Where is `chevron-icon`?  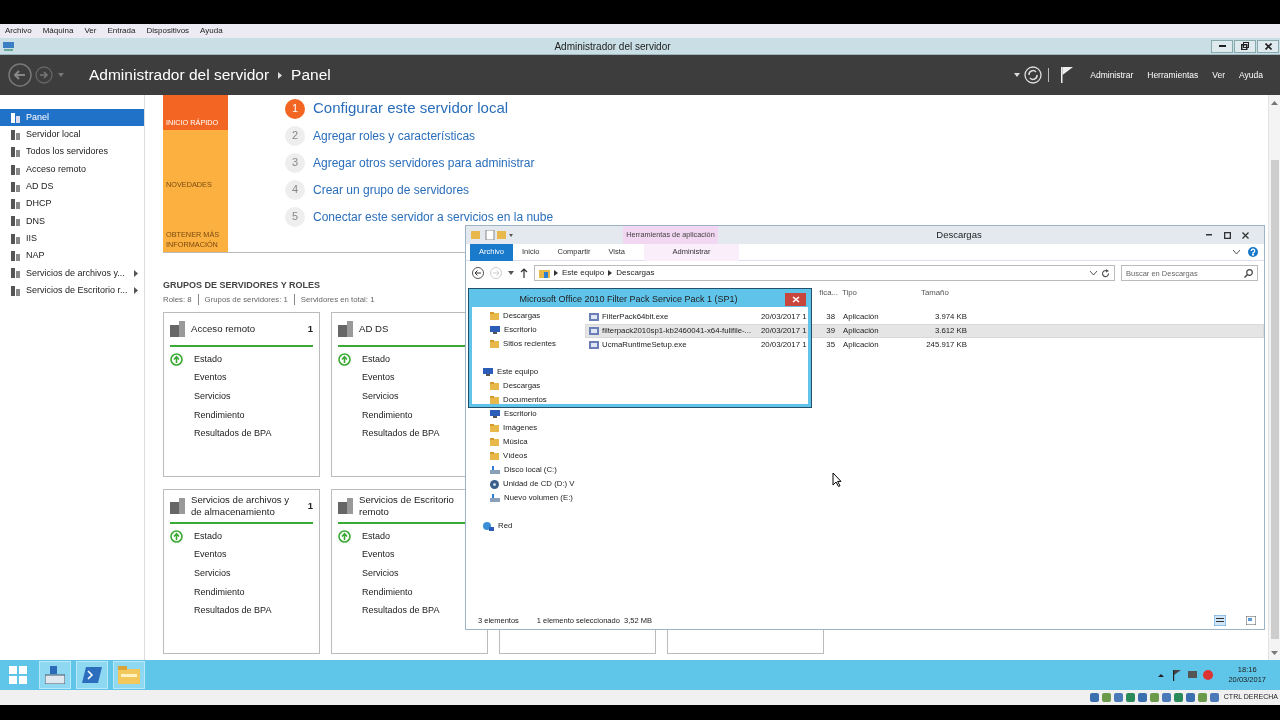
chevron-icon is located at coordinates (610, 273).